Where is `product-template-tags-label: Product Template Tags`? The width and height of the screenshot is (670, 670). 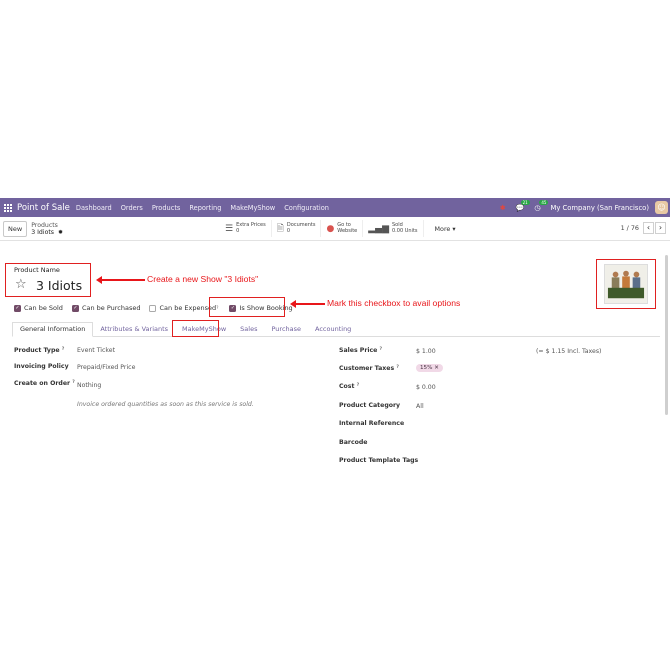
product-template-tags-label: Product Template Tags is located at coordinates (379, 460).